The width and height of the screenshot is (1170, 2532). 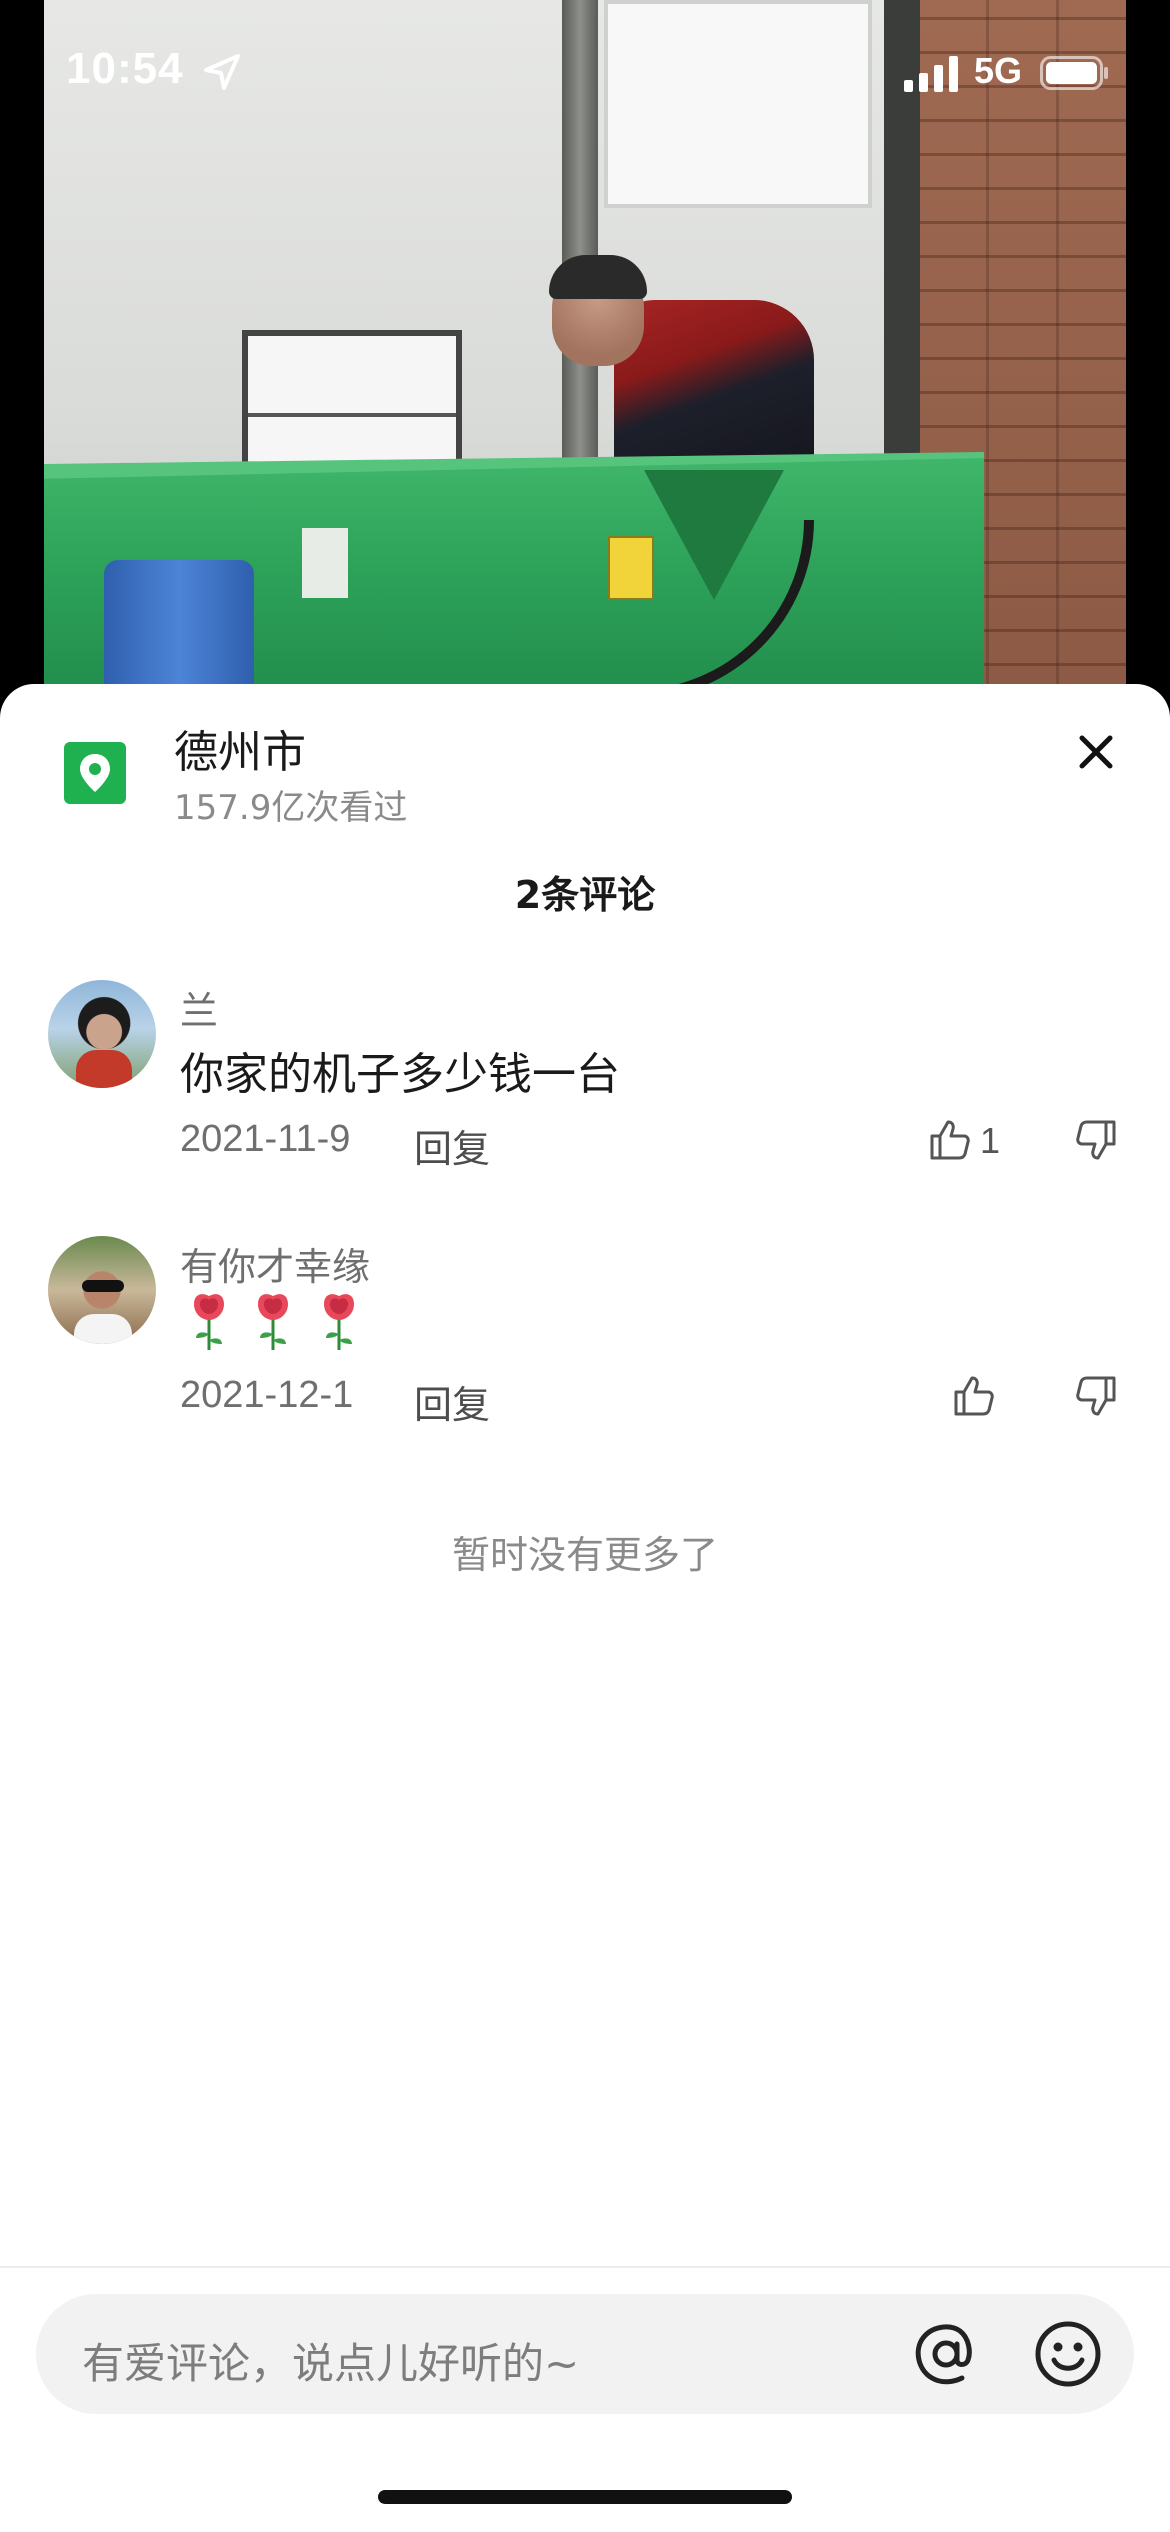 What do you see at coordinates (1096, 752) in the screenshot?
I see `close-icon` at bounding box center [1096, 752].